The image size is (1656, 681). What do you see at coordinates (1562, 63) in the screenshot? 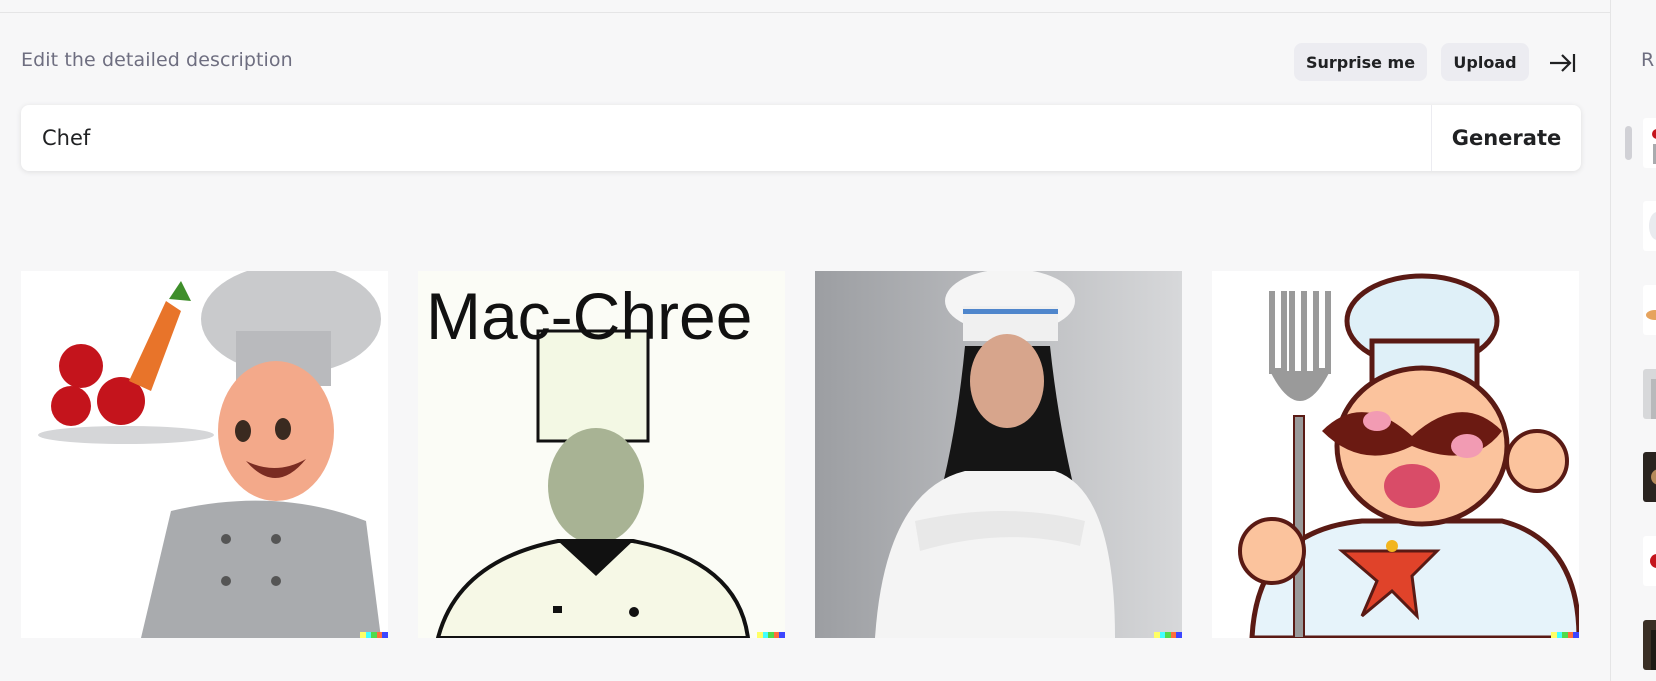
I see `collapse-sidebar-icon` at bounding box center [1562, 63].